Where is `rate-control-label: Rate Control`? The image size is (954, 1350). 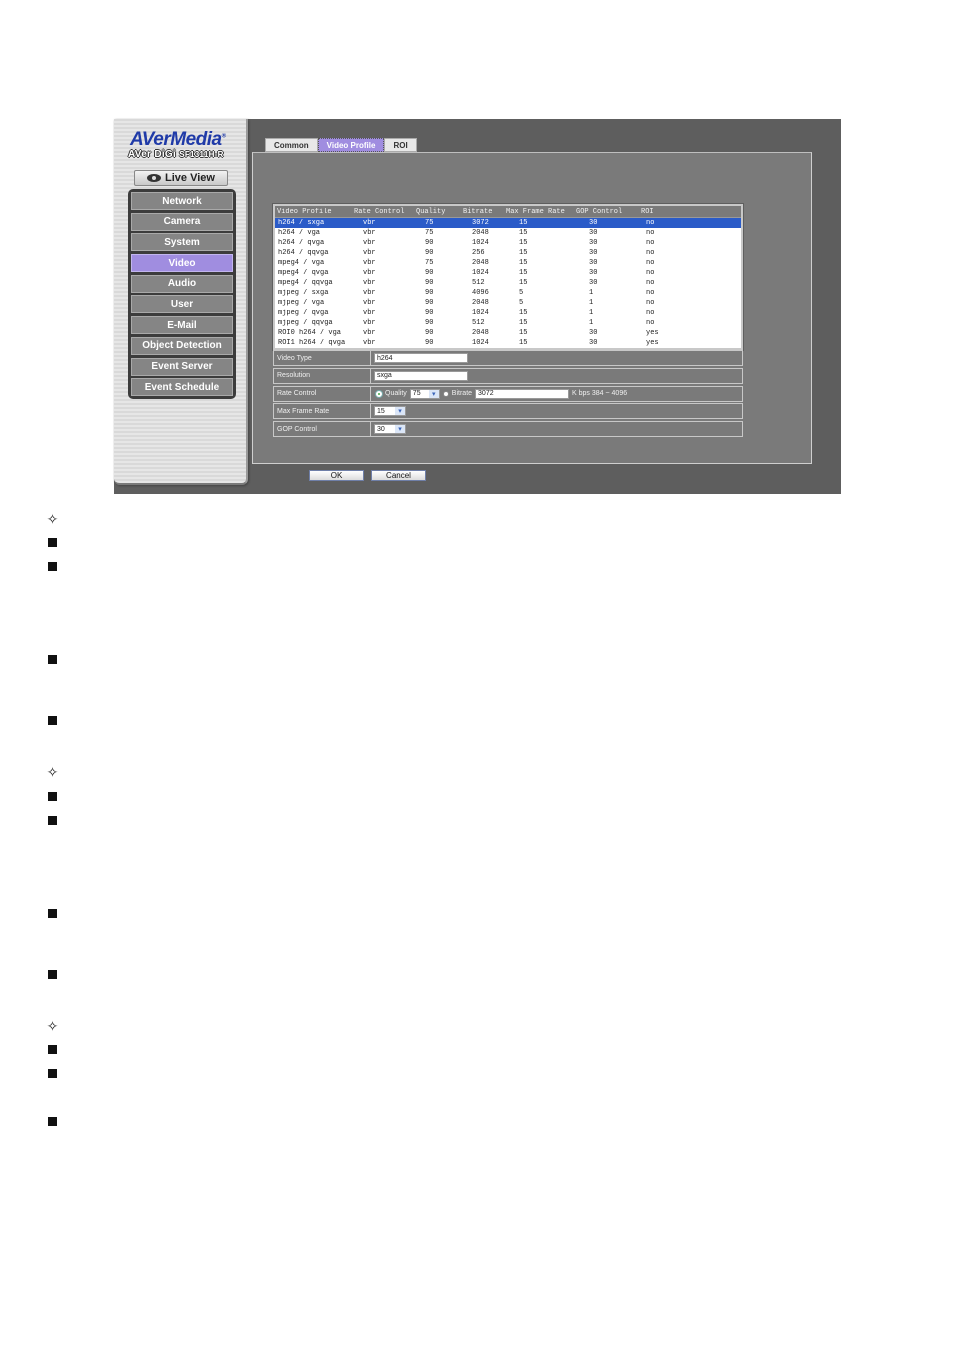
rate-control-label: Rate Control is located at coordinates (322, 393).